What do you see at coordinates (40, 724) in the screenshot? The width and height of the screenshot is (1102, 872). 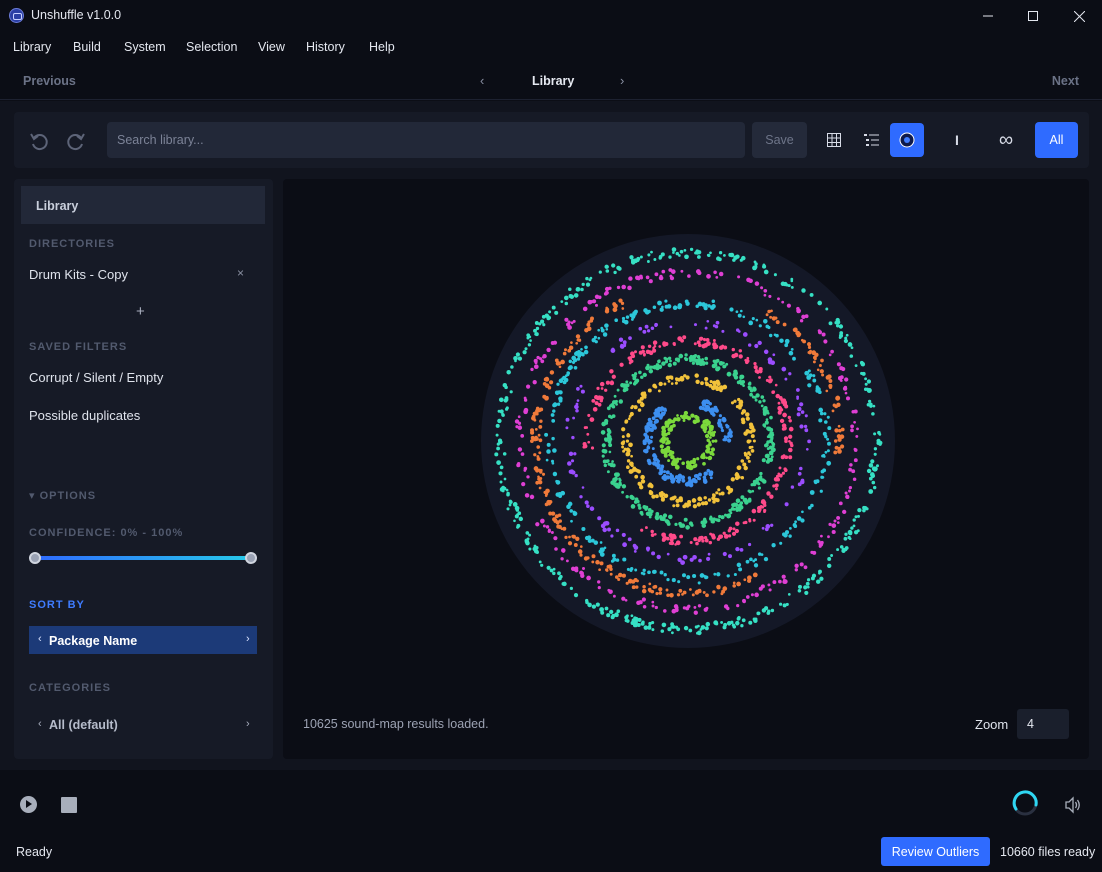 I see `category-prev-chevron-icon: ‹` at bounding box center [40, 724].